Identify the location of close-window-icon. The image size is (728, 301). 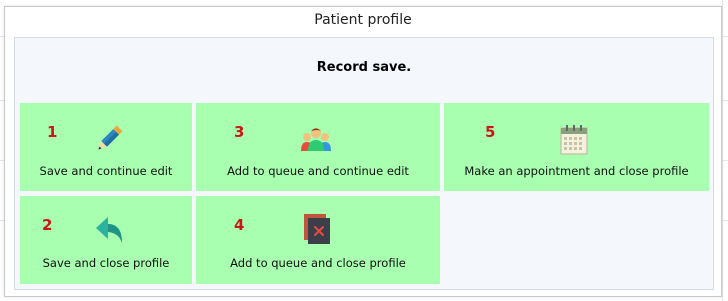
(317, 229).